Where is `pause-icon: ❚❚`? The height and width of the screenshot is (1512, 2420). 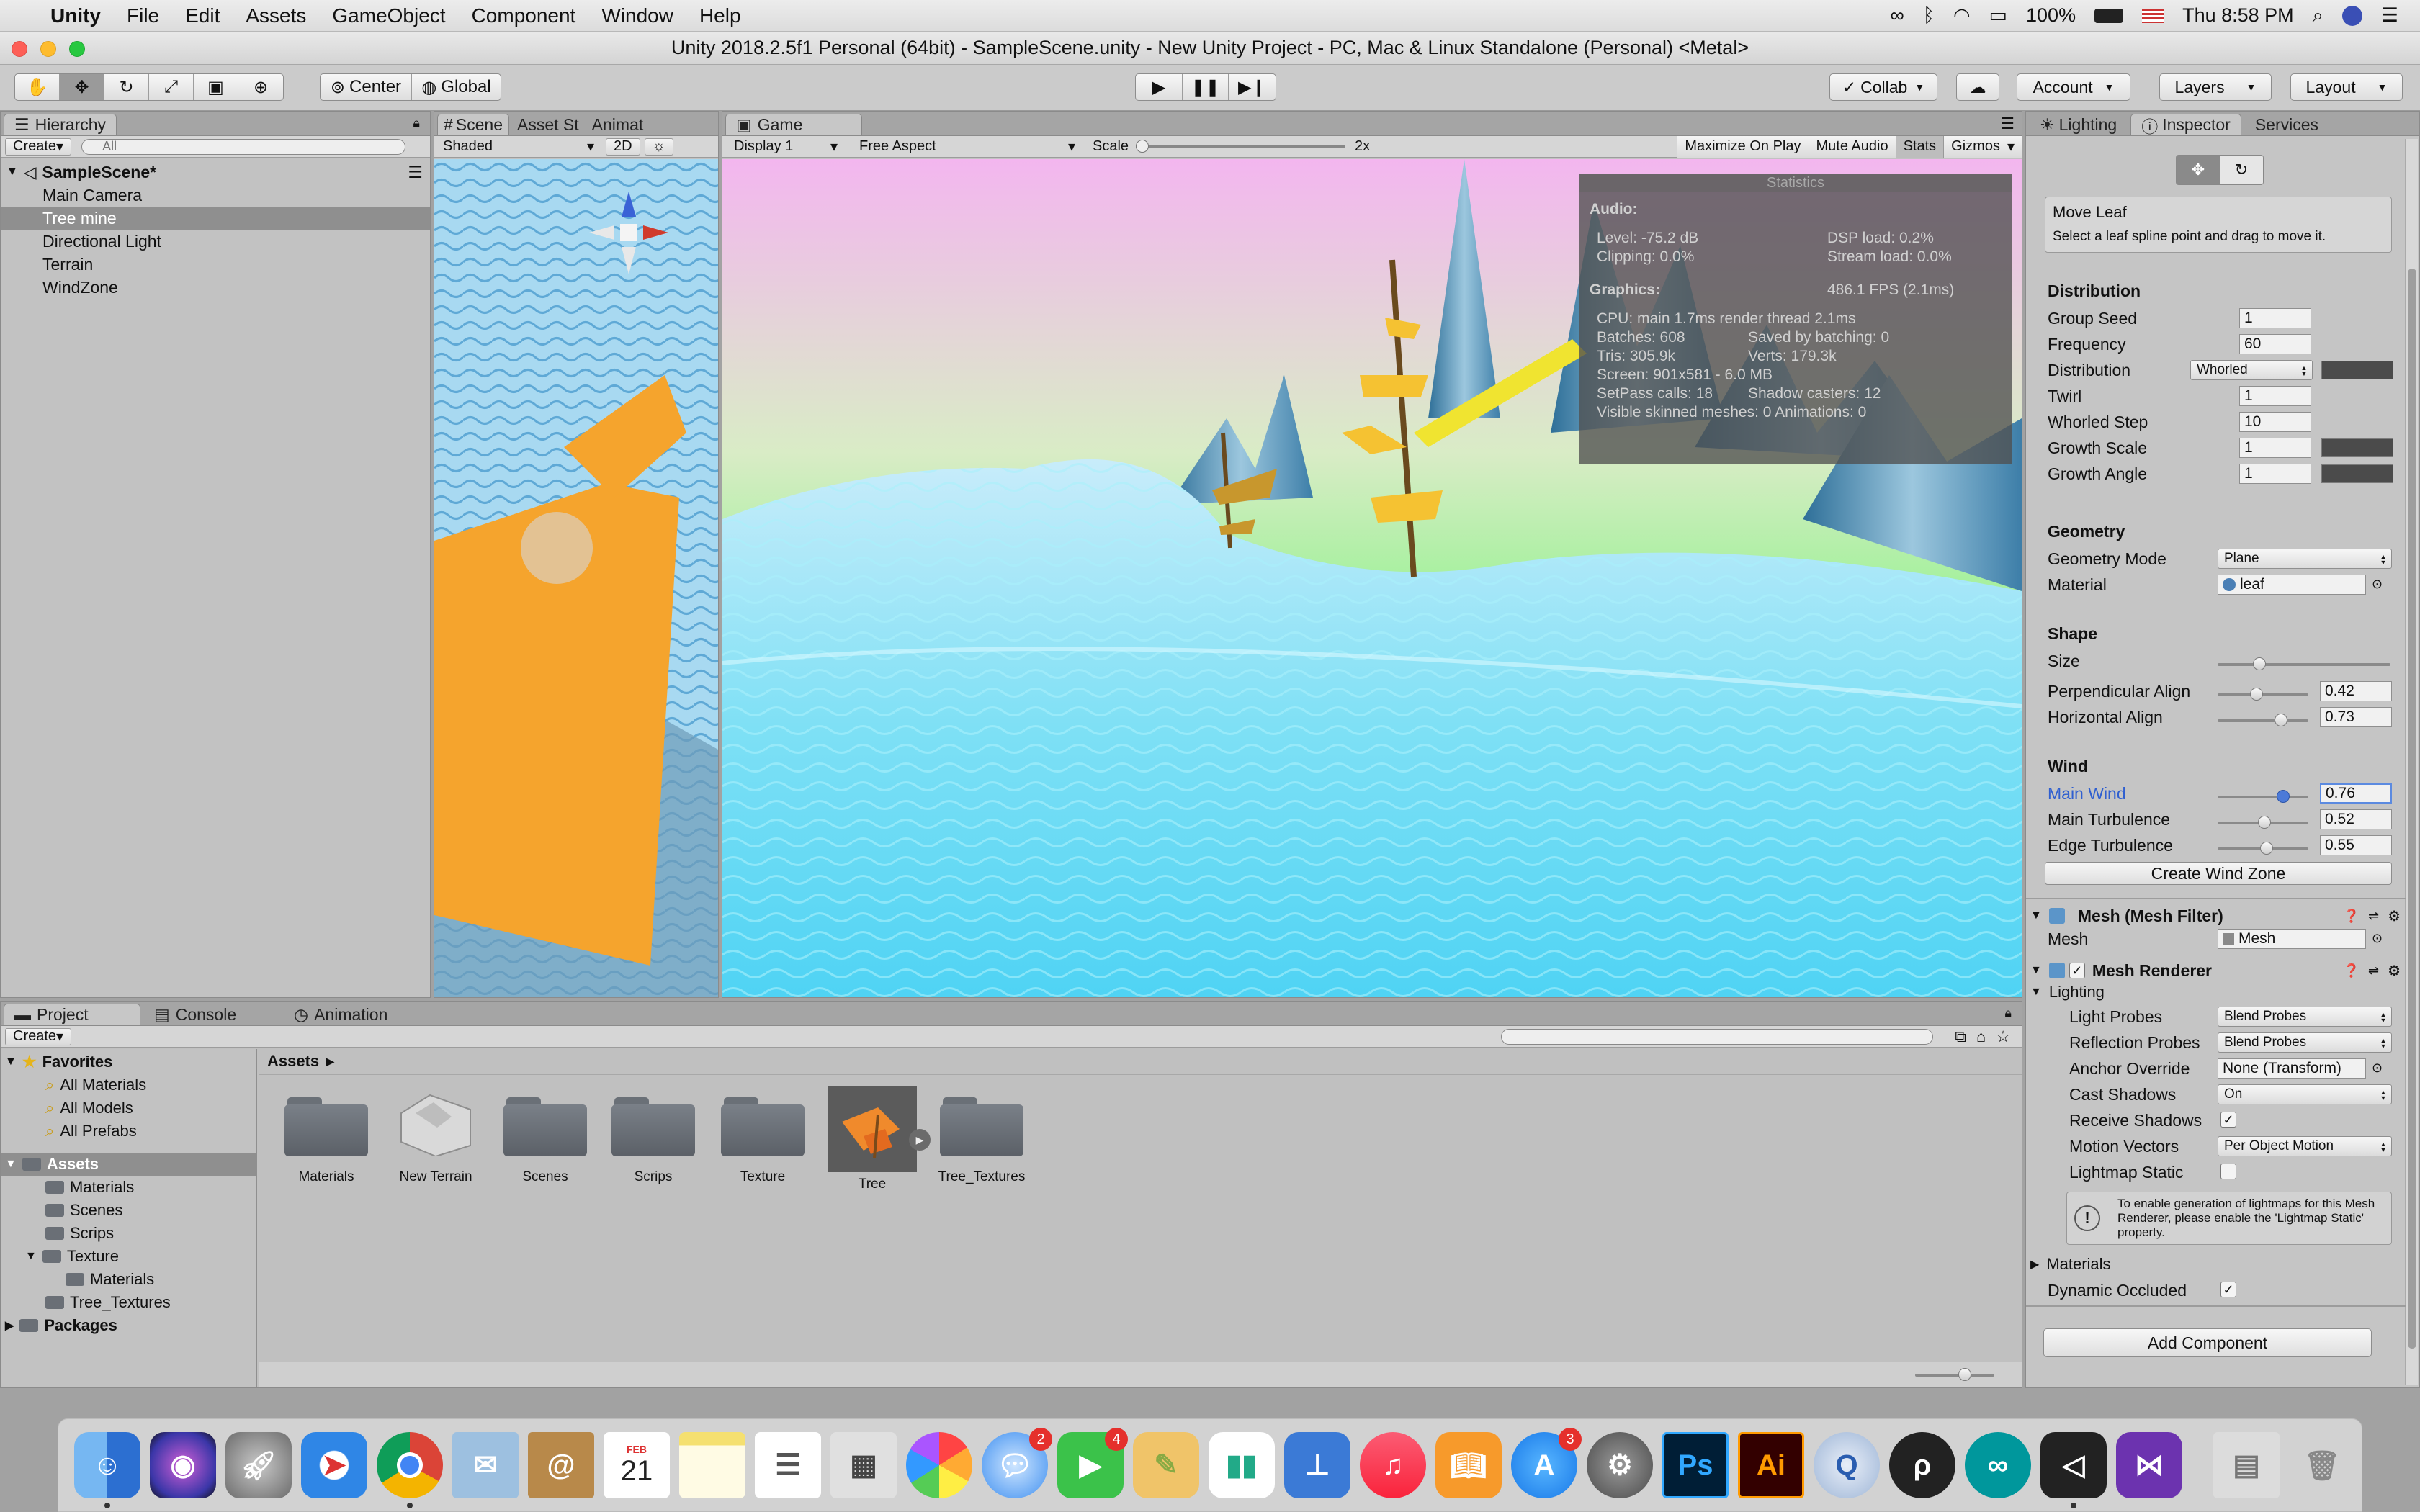
pause-icon: ❚❚ is located at coordinates (1206, 87).